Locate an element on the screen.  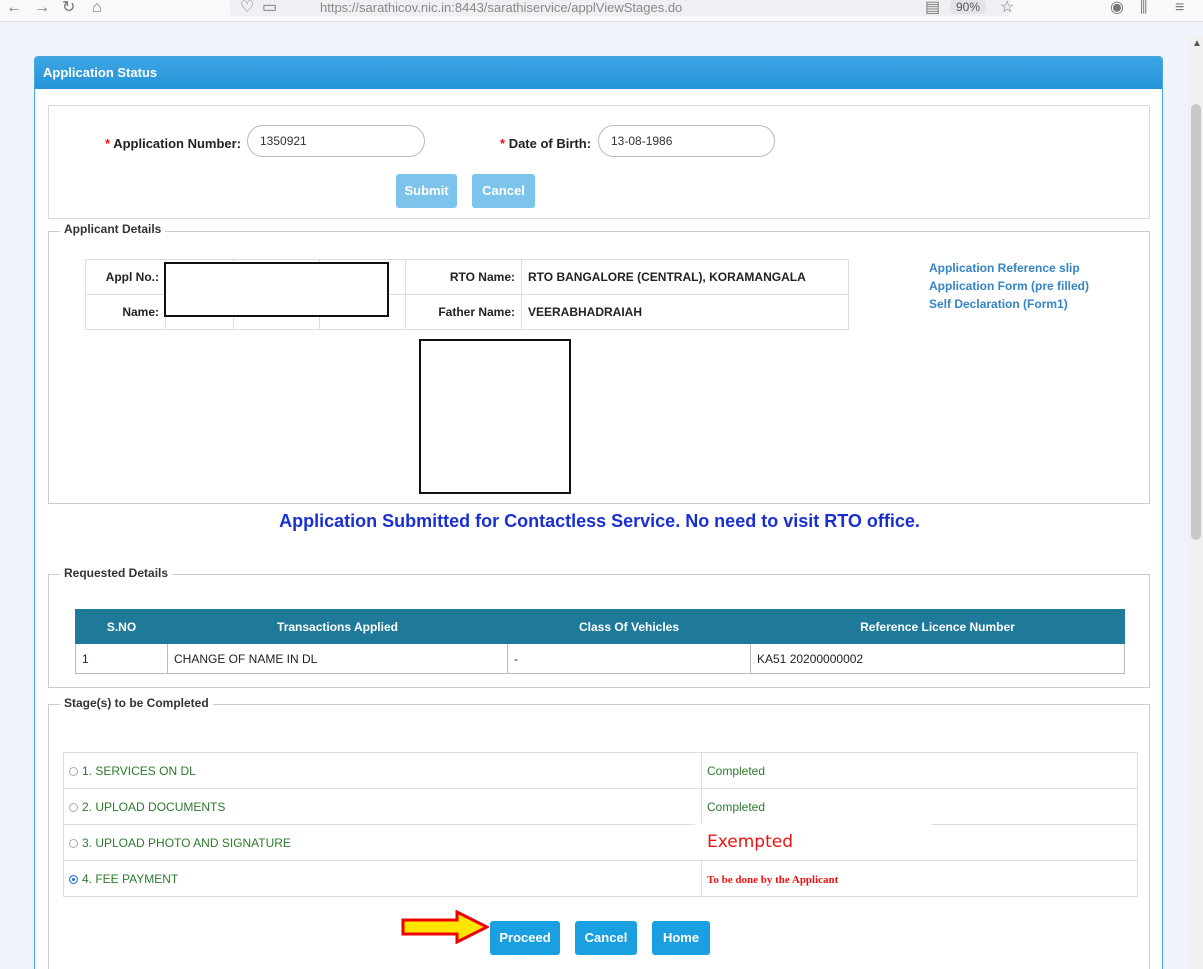
redaction-box is located at coordinates (276, 289).